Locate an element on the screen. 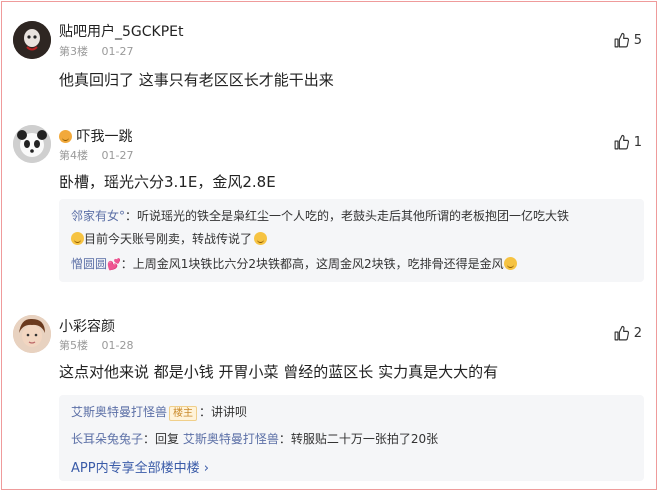  floor-number: 第3楼 is located at coordinates (73, 51).